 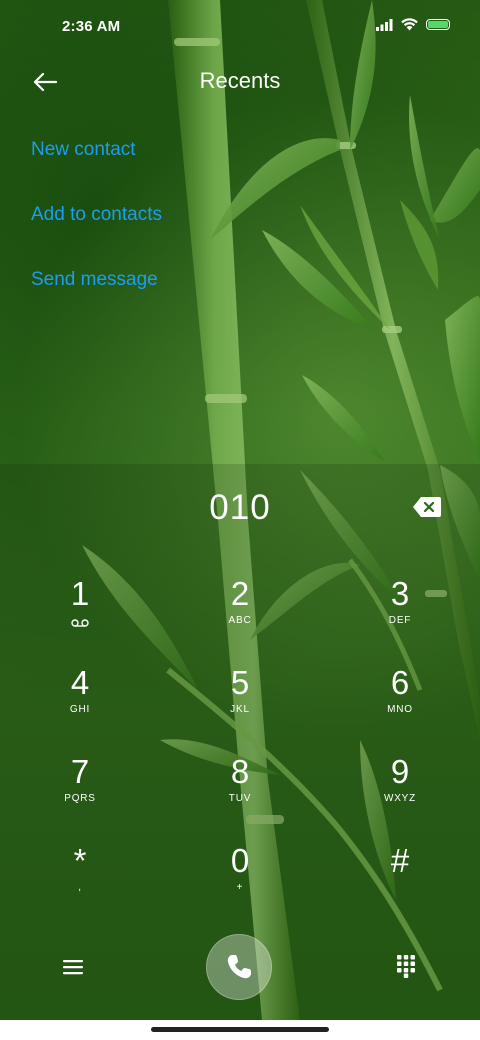 I want to click on menu-button, so click(x=73, y=967).